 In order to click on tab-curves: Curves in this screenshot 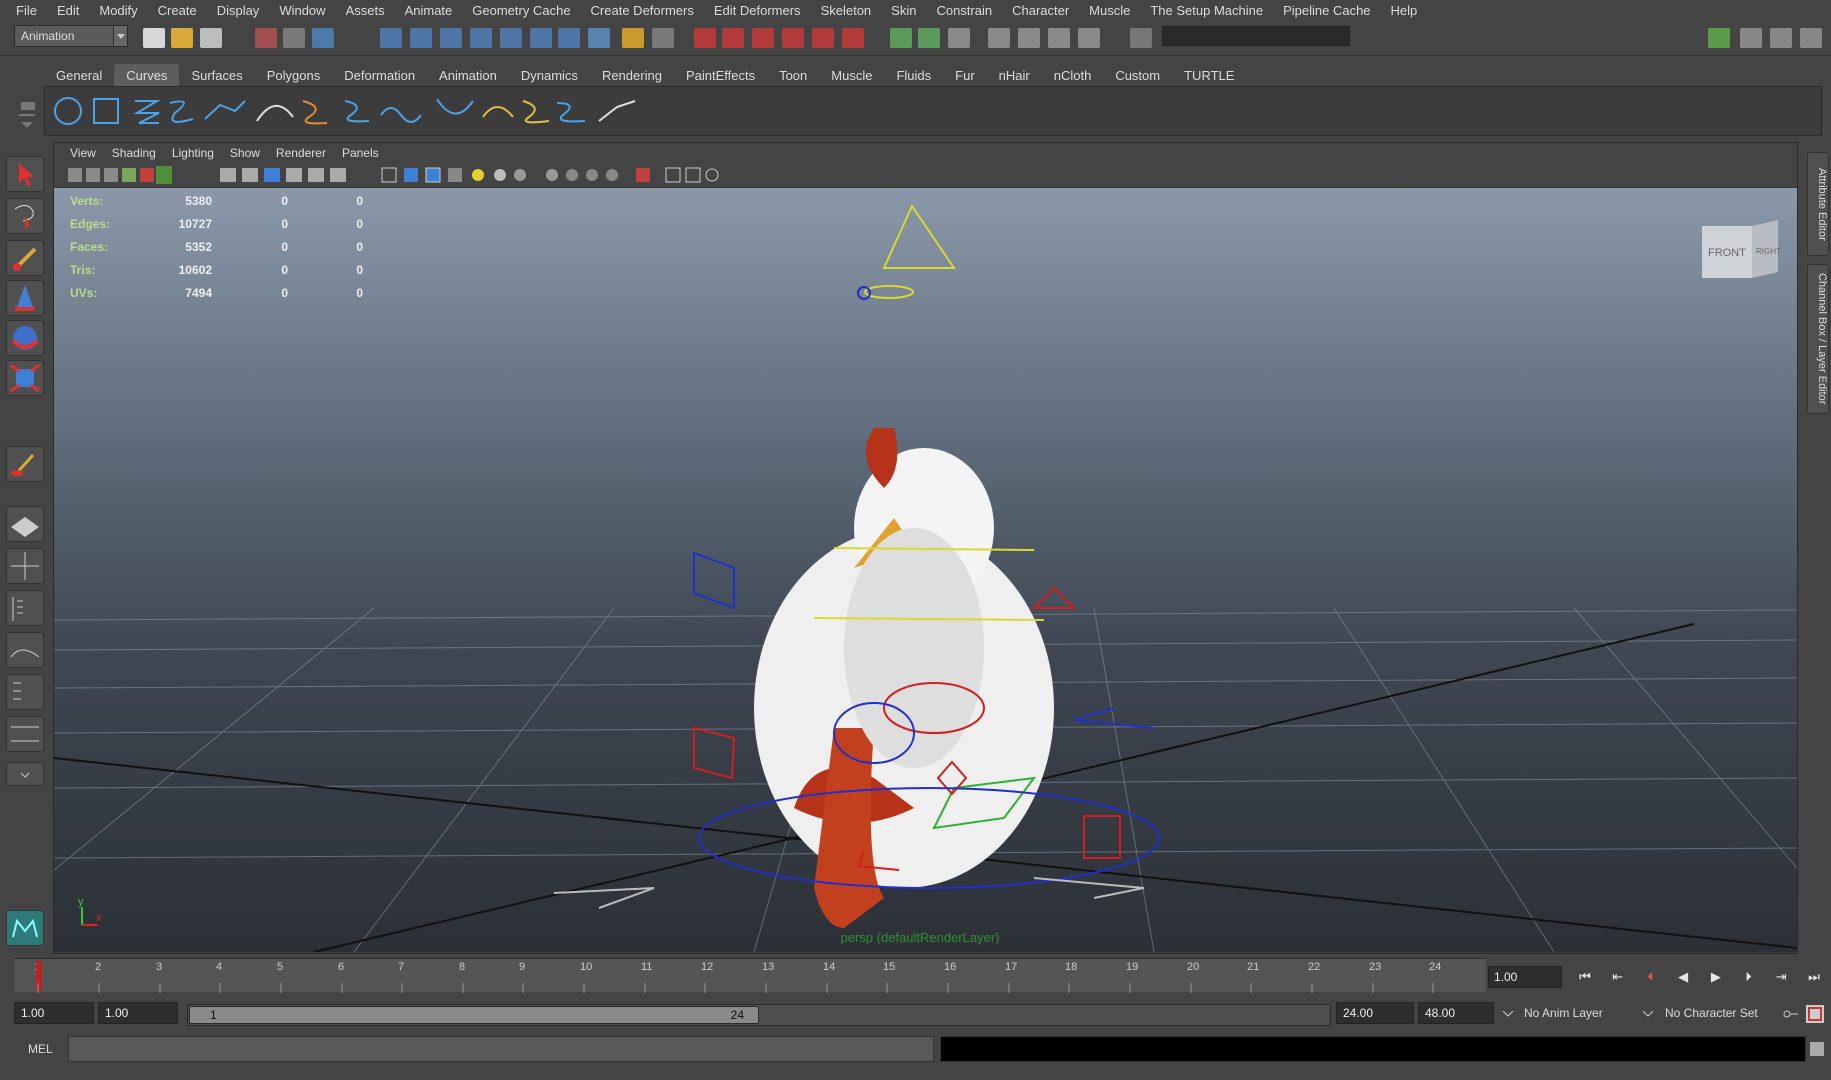, I will do `click(147, 75)`.